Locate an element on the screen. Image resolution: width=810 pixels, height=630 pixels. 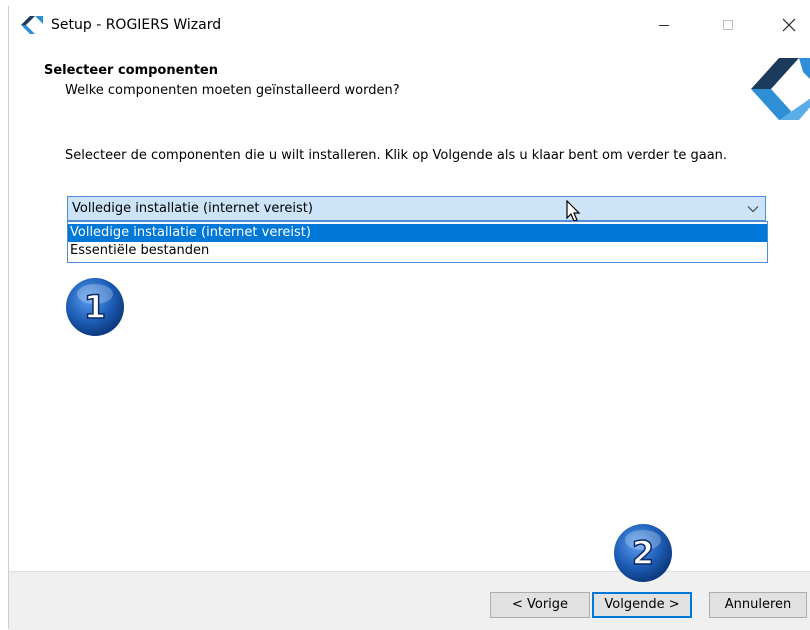
title-bar: Setup - ROGIERS Wizard is located at coordinates (409, 25).